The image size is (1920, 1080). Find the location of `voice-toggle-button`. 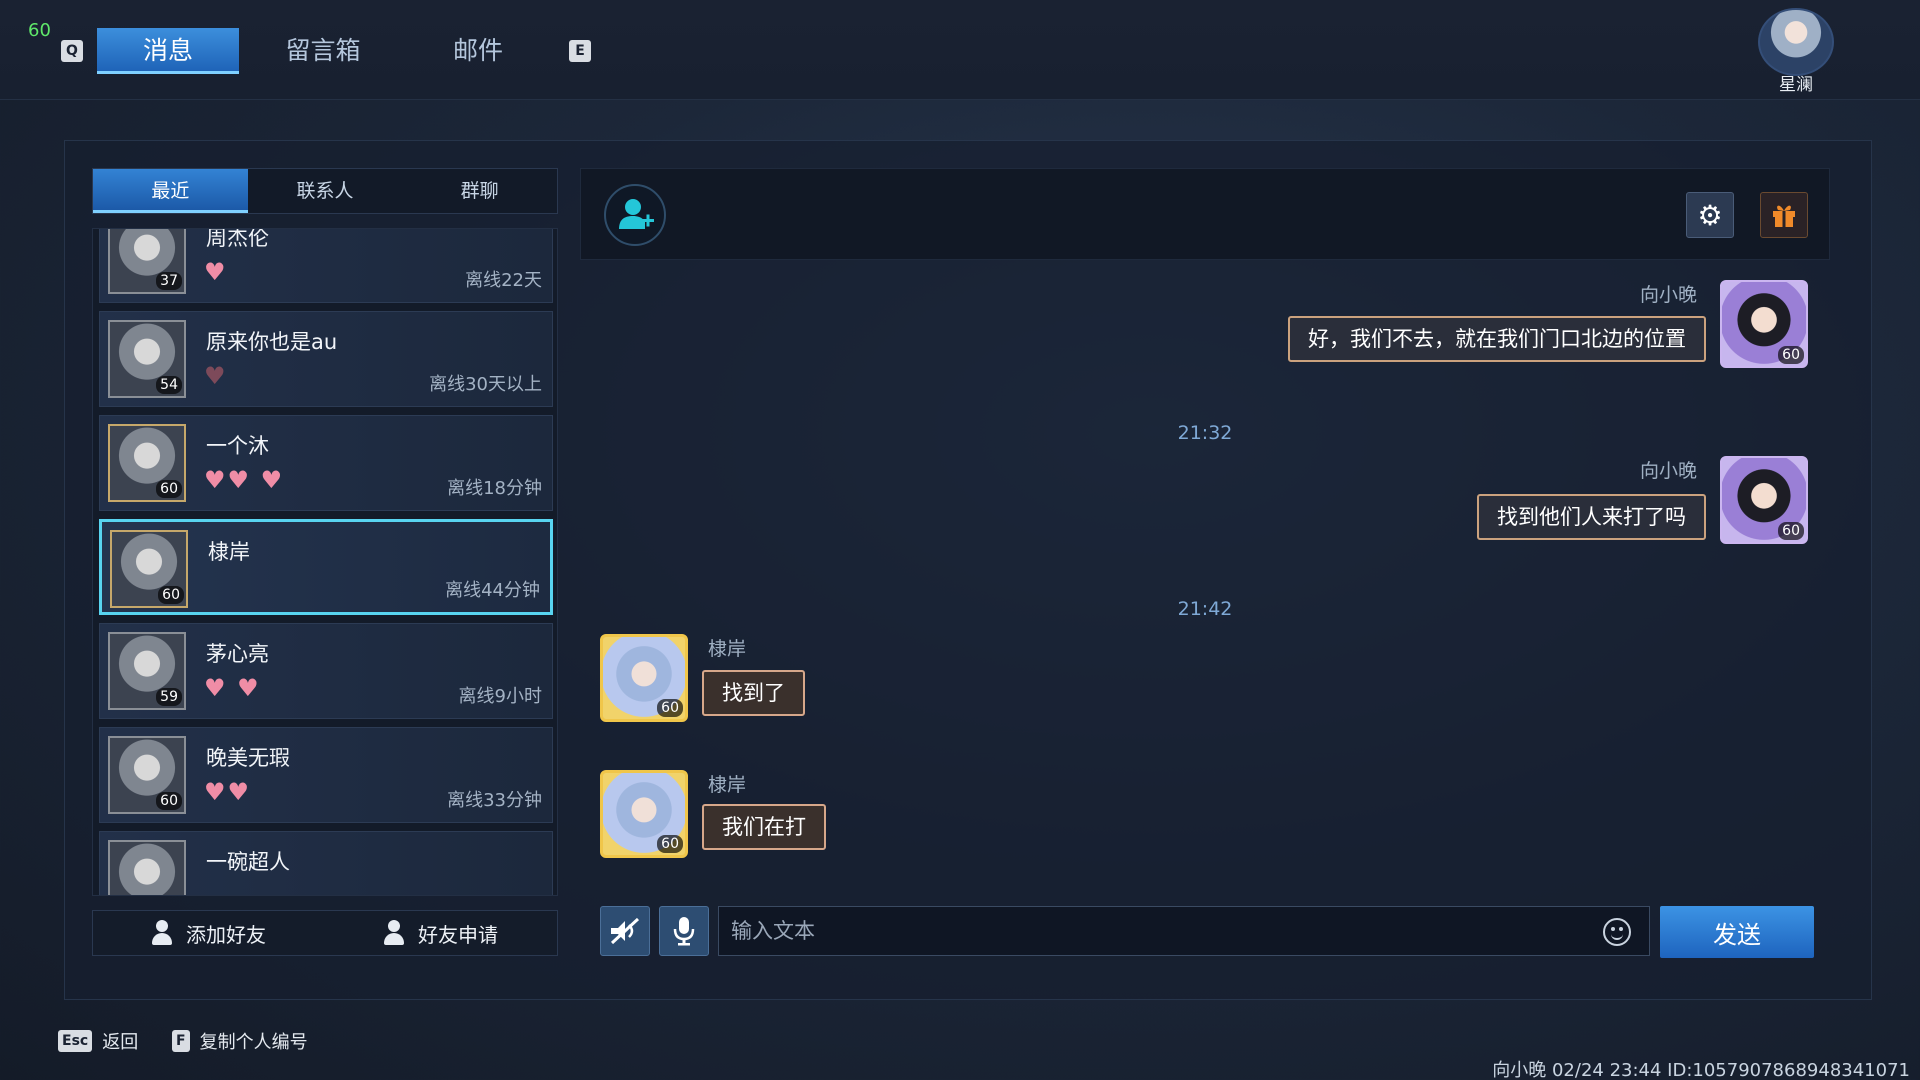

voice-toggle-button is located at coordinates (625, 931).